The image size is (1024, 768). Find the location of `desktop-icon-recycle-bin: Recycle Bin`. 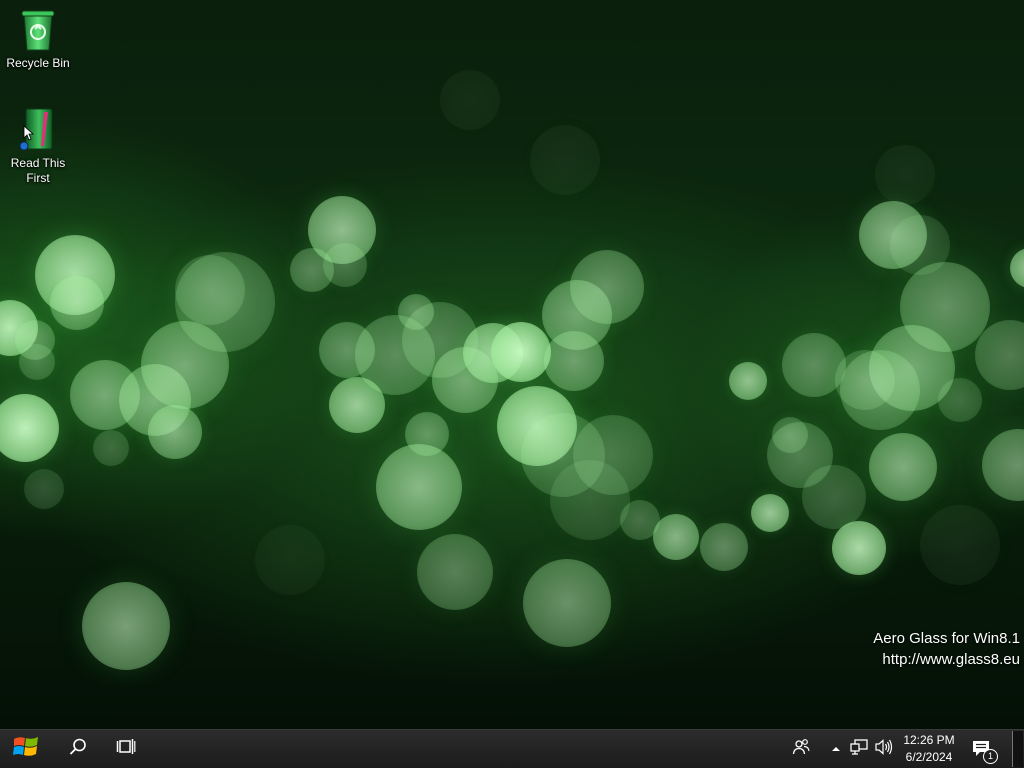

desktop-icon-recycle-bin: Recycle Bin is located at coordinates (38, 38).